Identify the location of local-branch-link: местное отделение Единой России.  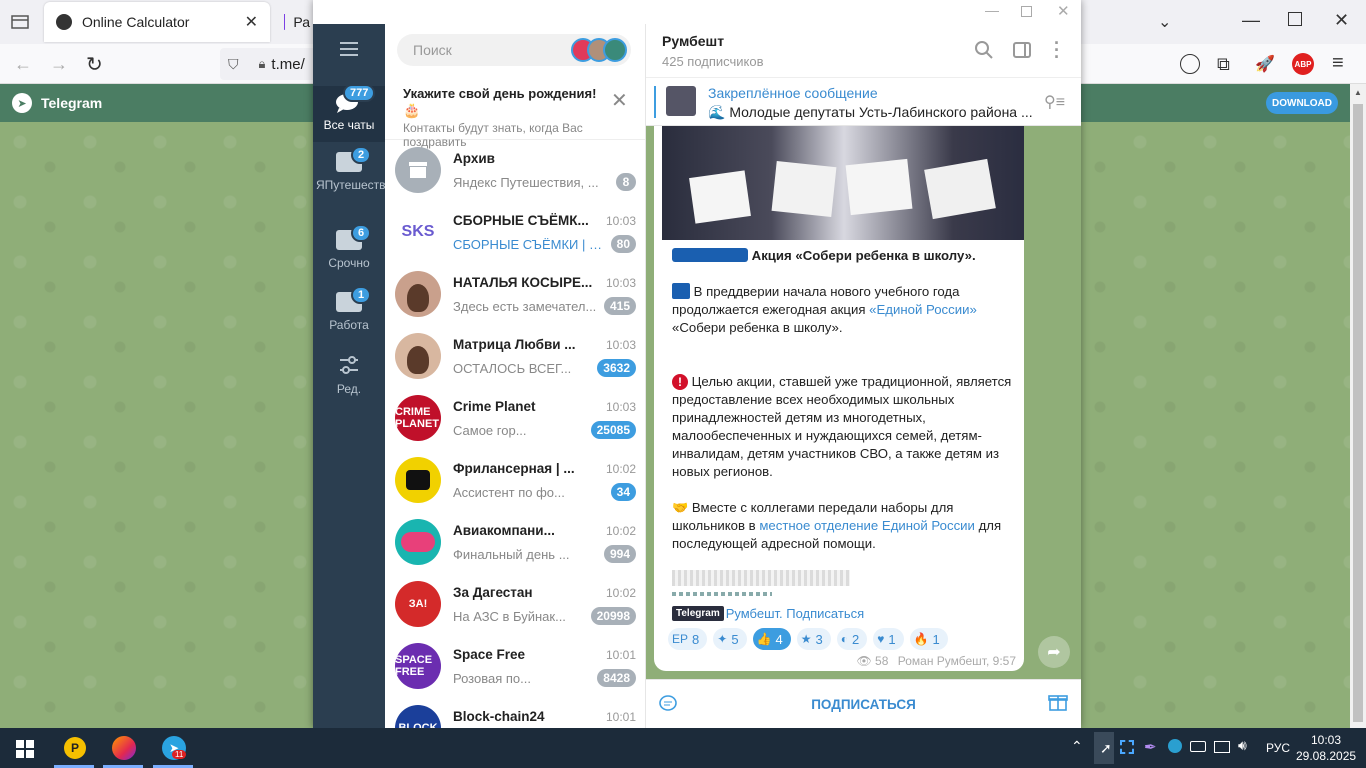
(867, 525).